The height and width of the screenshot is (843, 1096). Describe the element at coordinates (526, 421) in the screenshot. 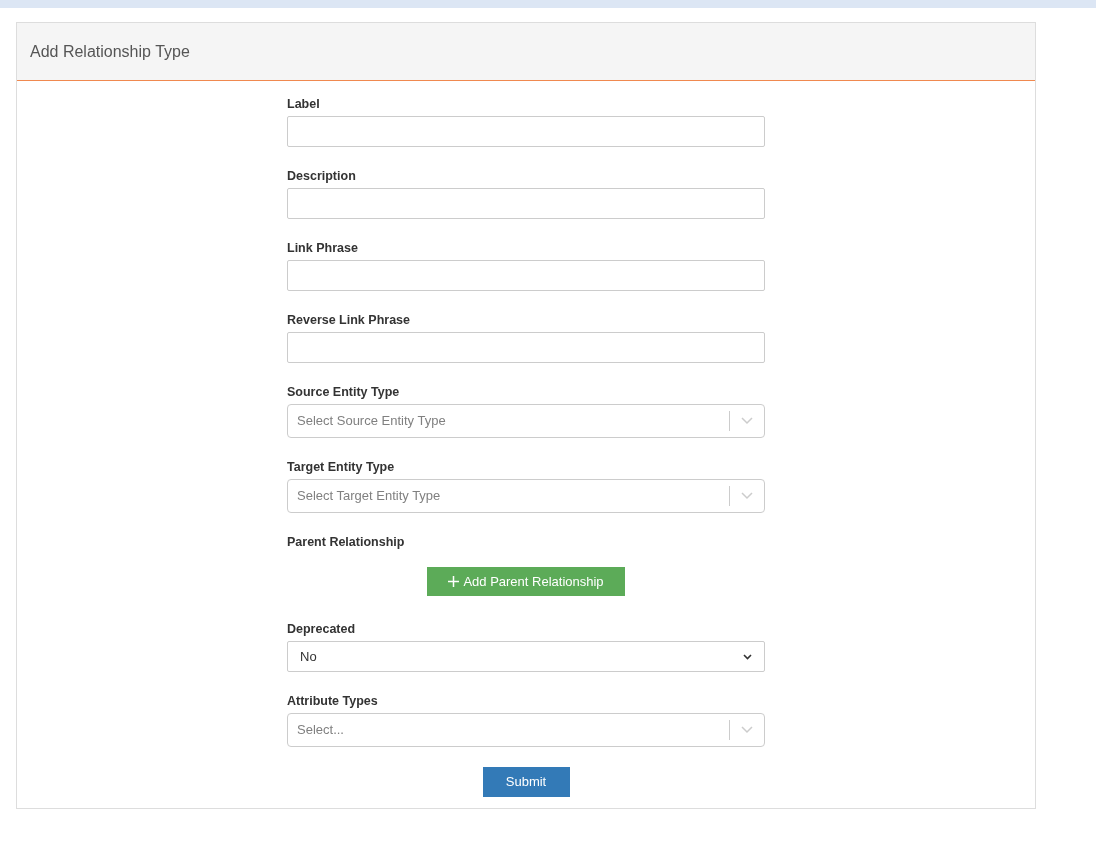

I see `combo-field: Select Source Entity Type` at that location.